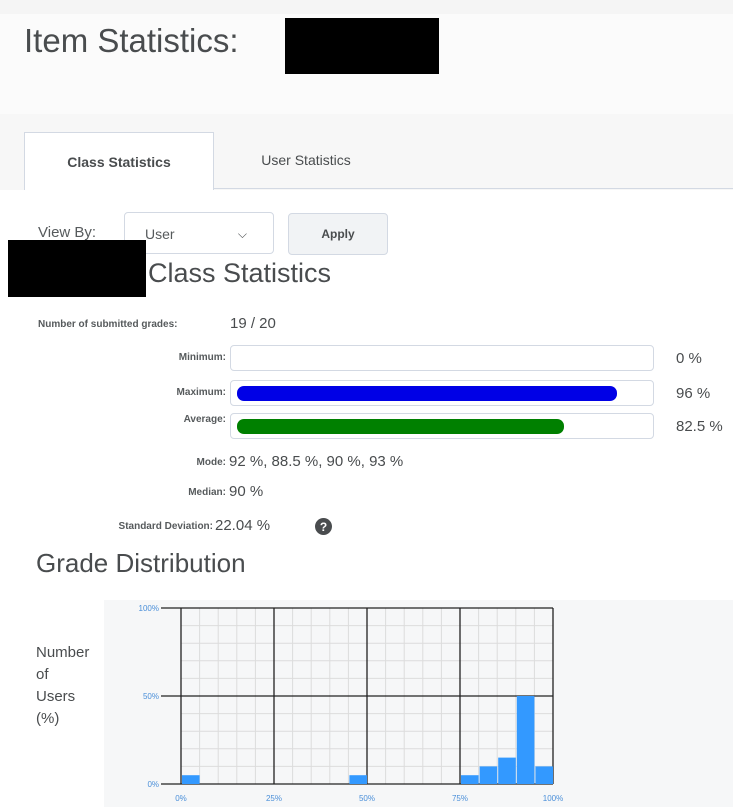 This screenshot has width=733, height=807. What do you see at coordinates (367, 798) in the screenshot?
I see `x-tick-label: 50%` at bounding box center [367, 798].